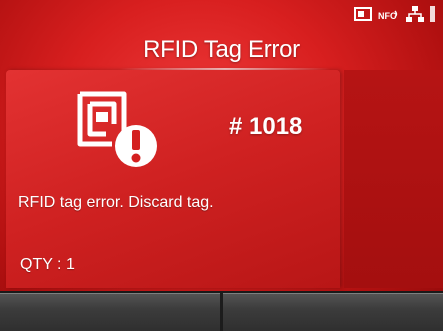 The width and height of the screenshot is (443, 331). I want to click on page-title: RFID Tag Error, so click(221, 49).